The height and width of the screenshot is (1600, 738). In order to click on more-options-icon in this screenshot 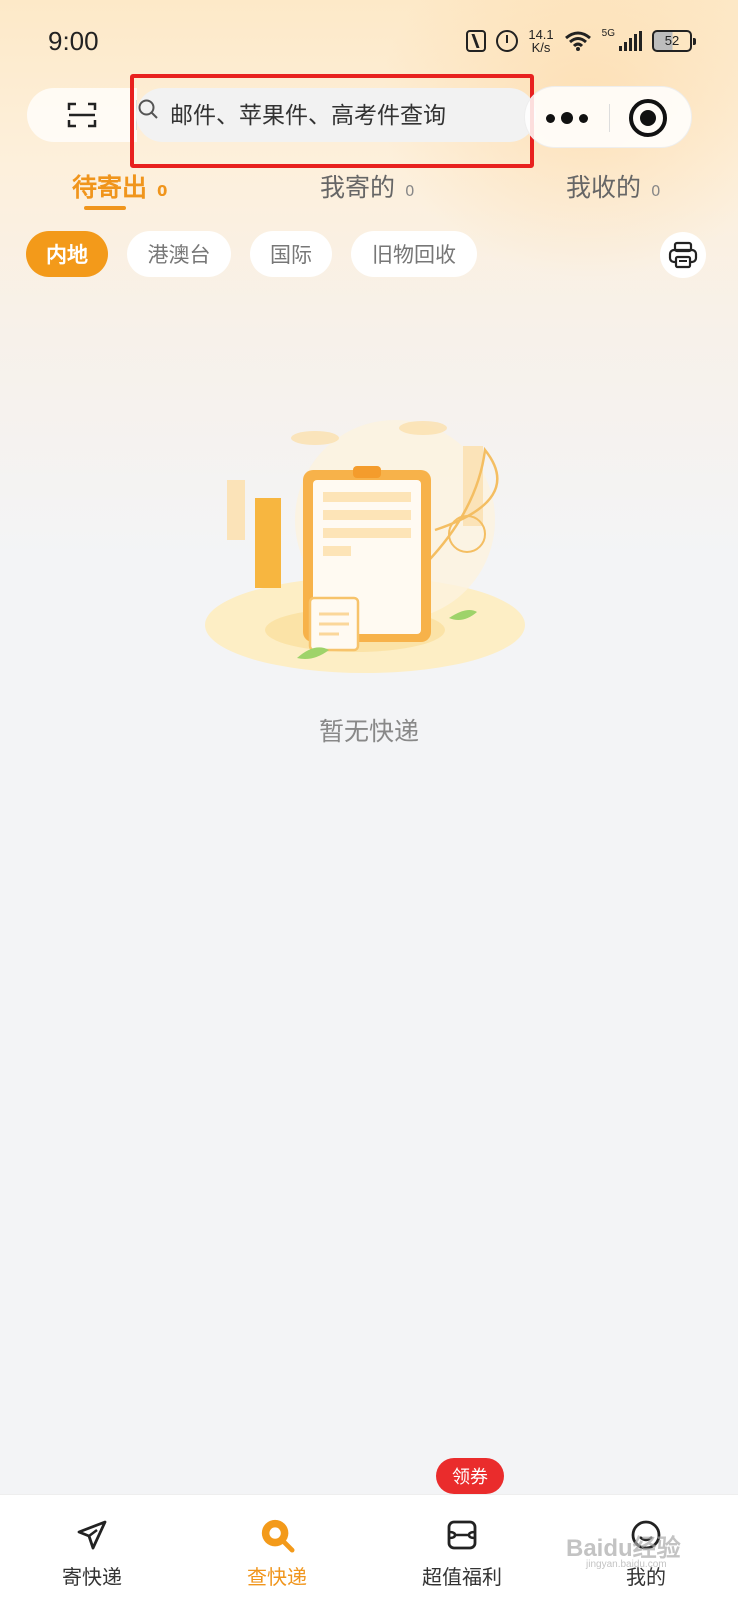, I will do `click(567, 118)`.